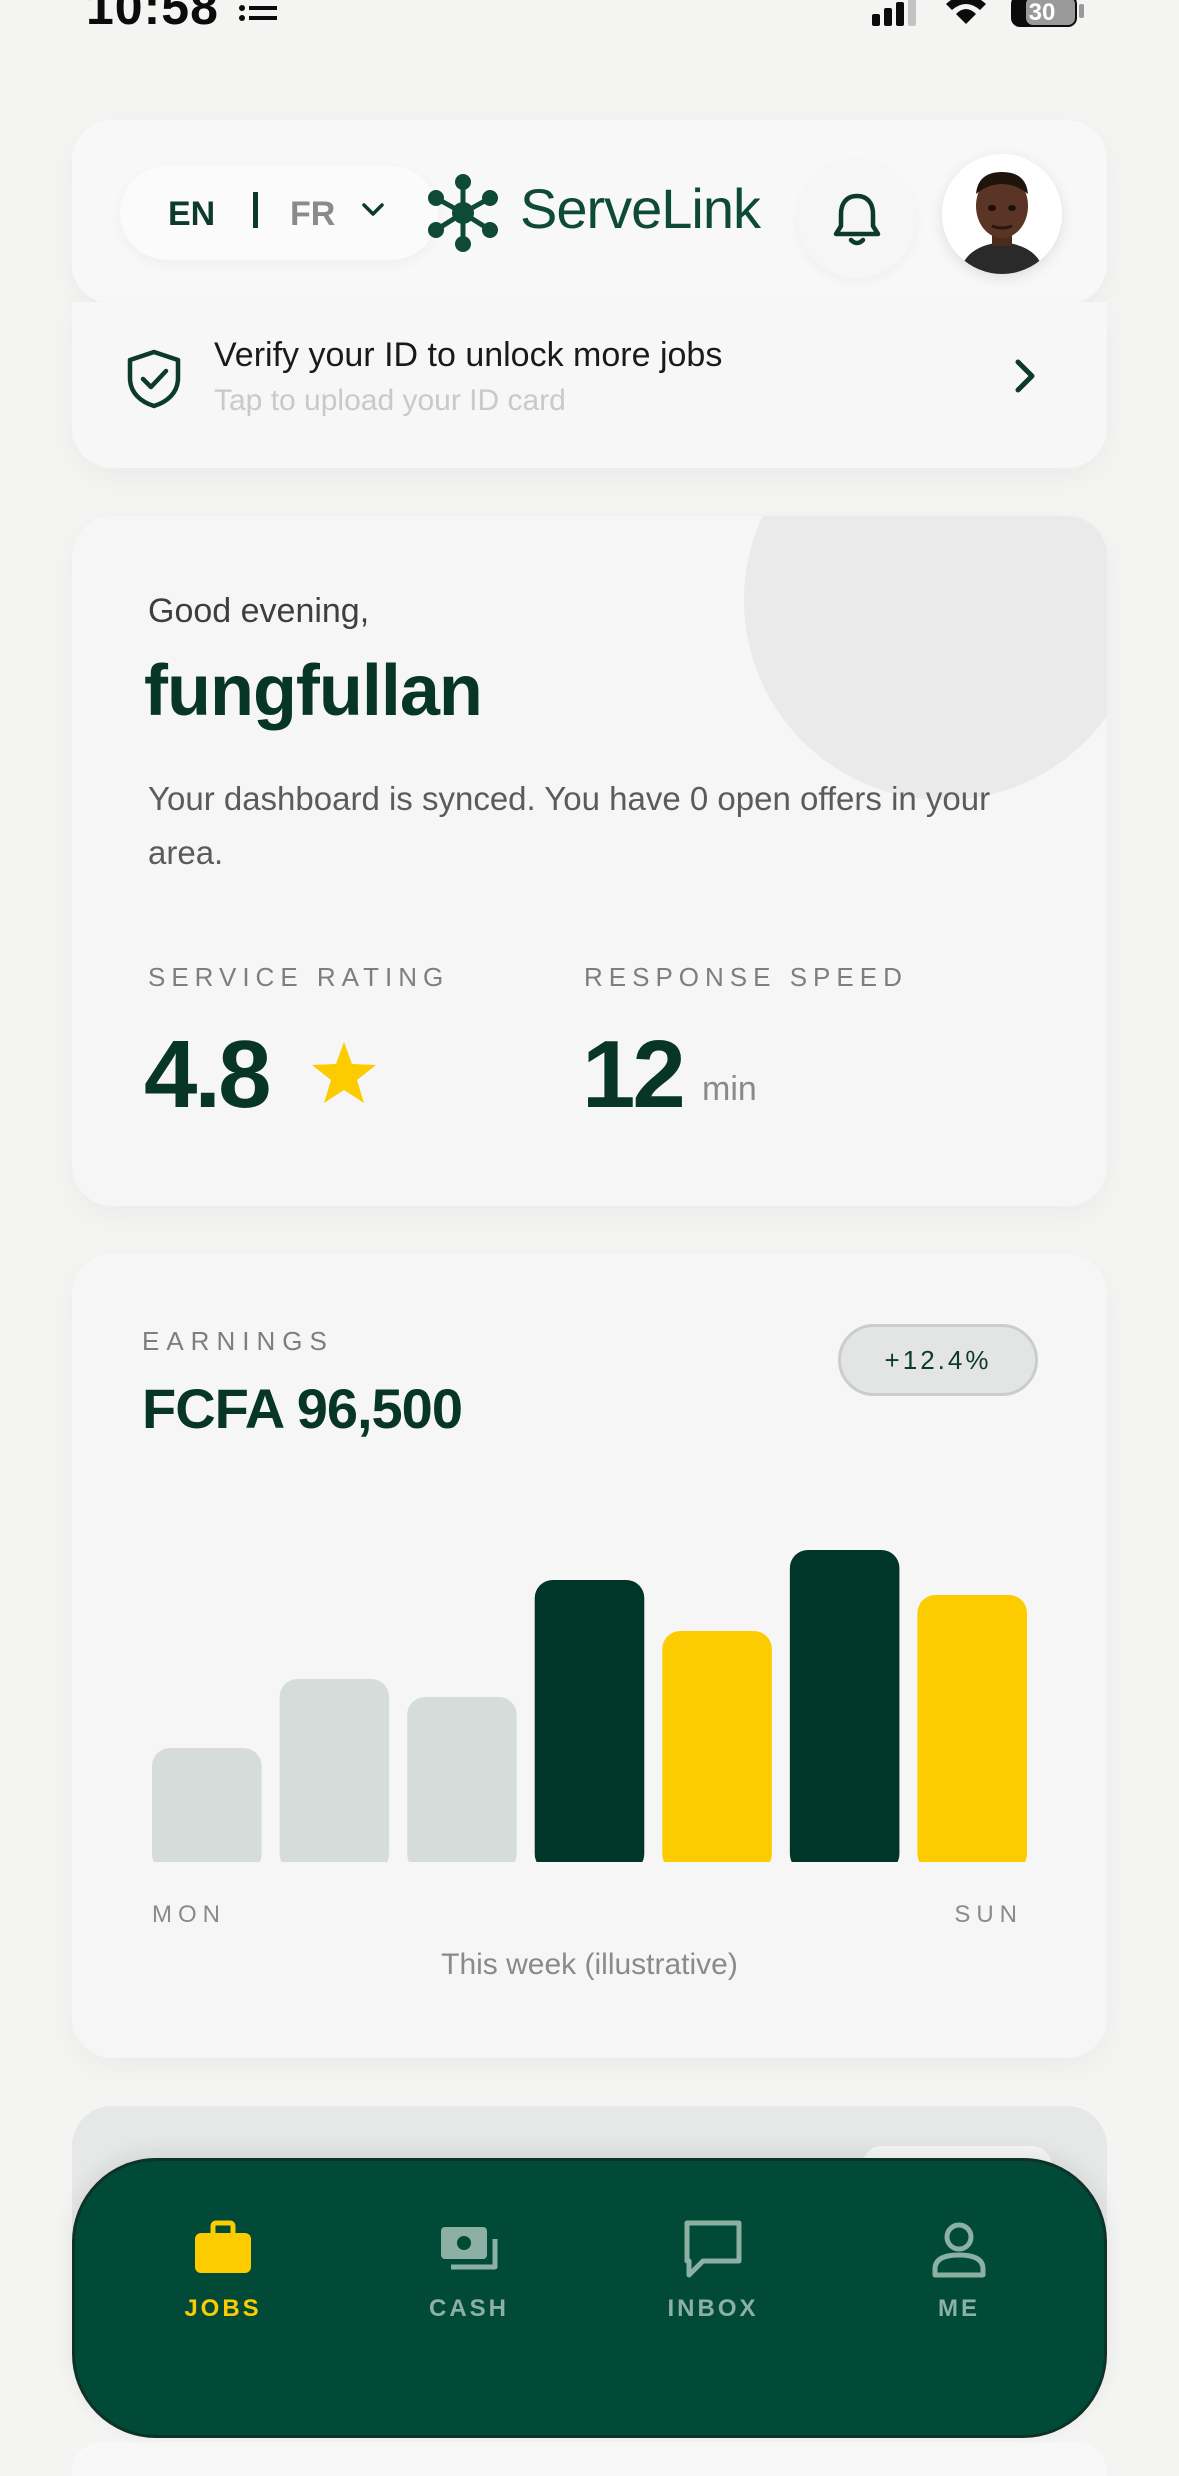  I want to click on profile-photo, so click(1002, 214).